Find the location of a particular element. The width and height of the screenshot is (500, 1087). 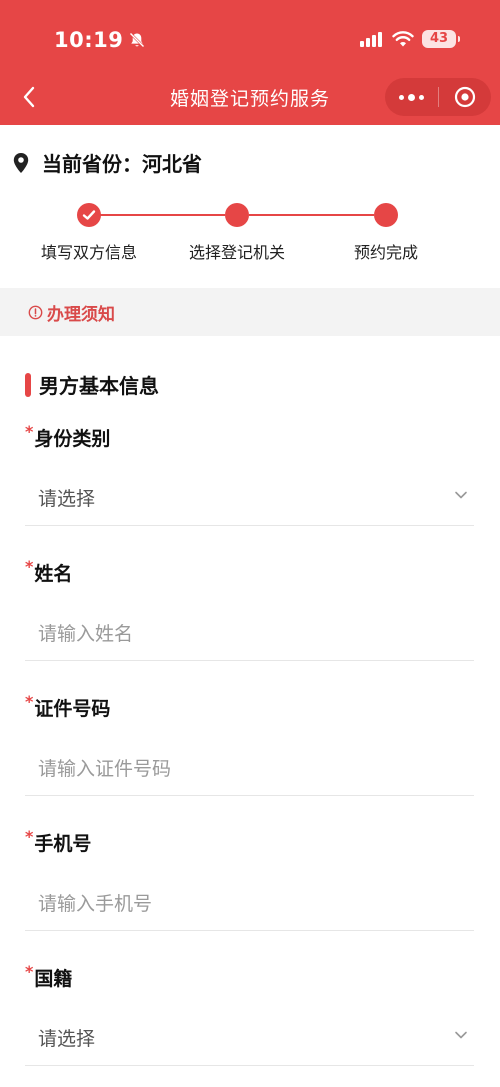

field-label: * 证件号码 is located at coordinates (249, 709).